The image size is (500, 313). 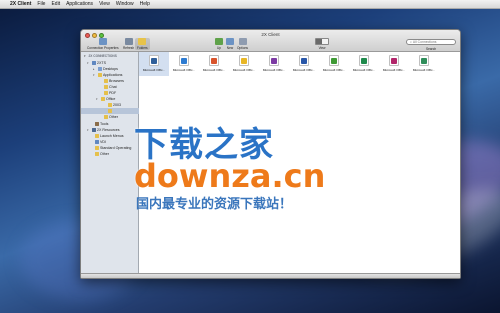 What do you see at coordinates (93, 130) in the screenshot?
I see `resources-icon` at bounding box center [93, 130].